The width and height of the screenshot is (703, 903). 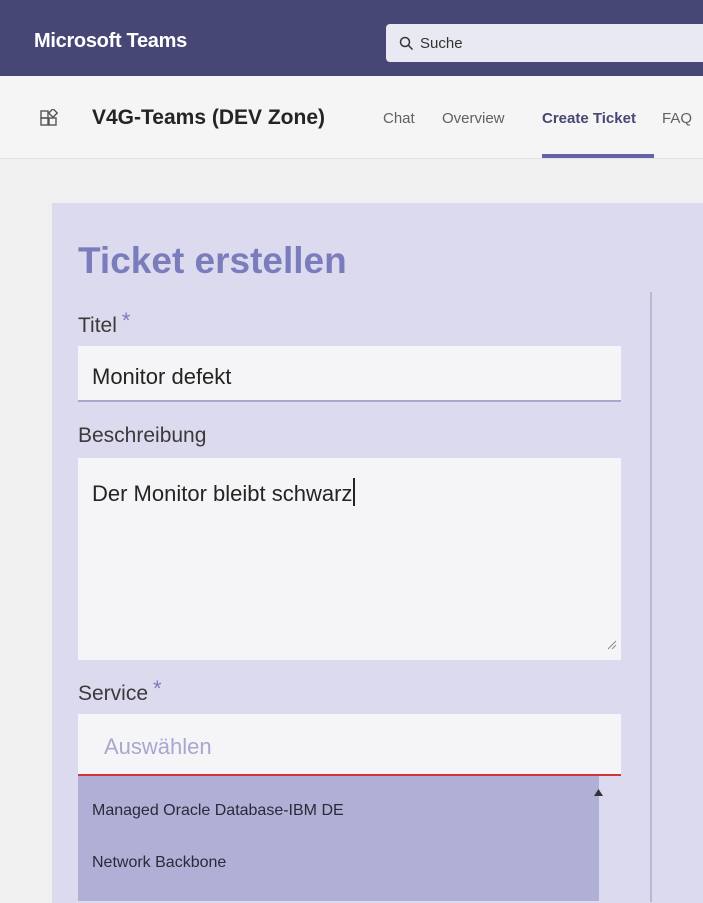 I want to click on app-grid-icon, so click(x=49, y=119).